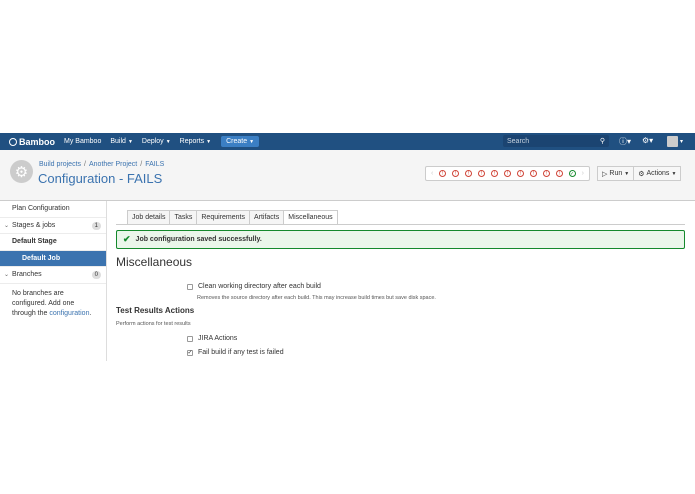 The width and height of the screenshot is (695, 494). I want to click on create-button: Create ▼, so click(240, 141).